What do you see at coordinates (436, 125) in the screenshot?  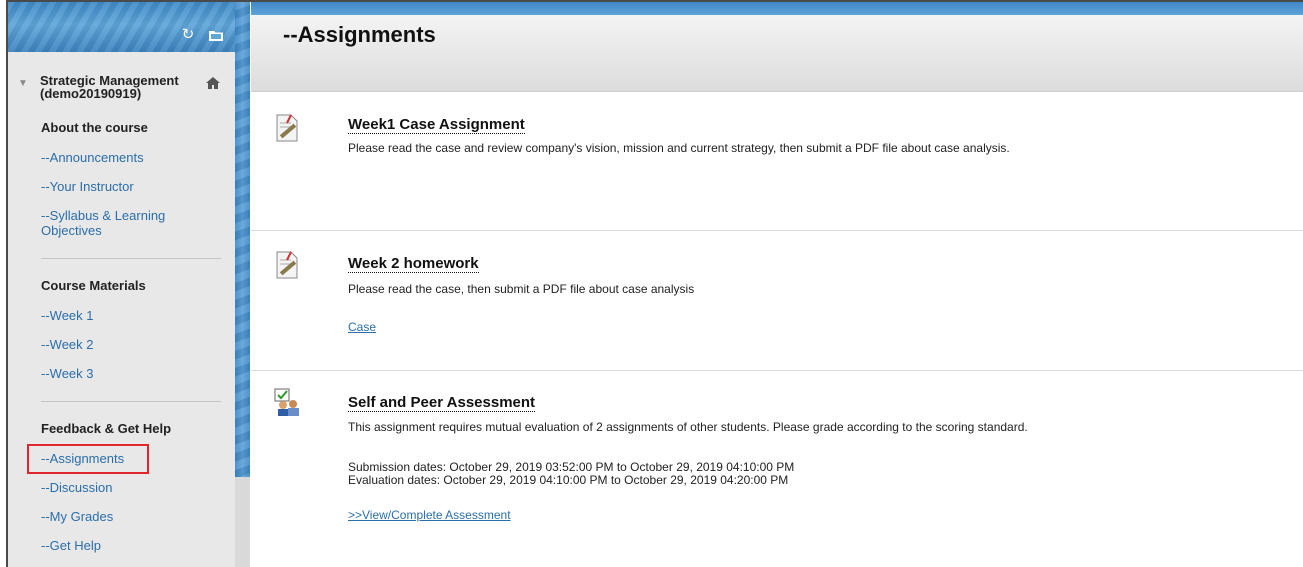 I see `assignment-title-link: Week1 Case Assignment` at bounding box center [436, 125].